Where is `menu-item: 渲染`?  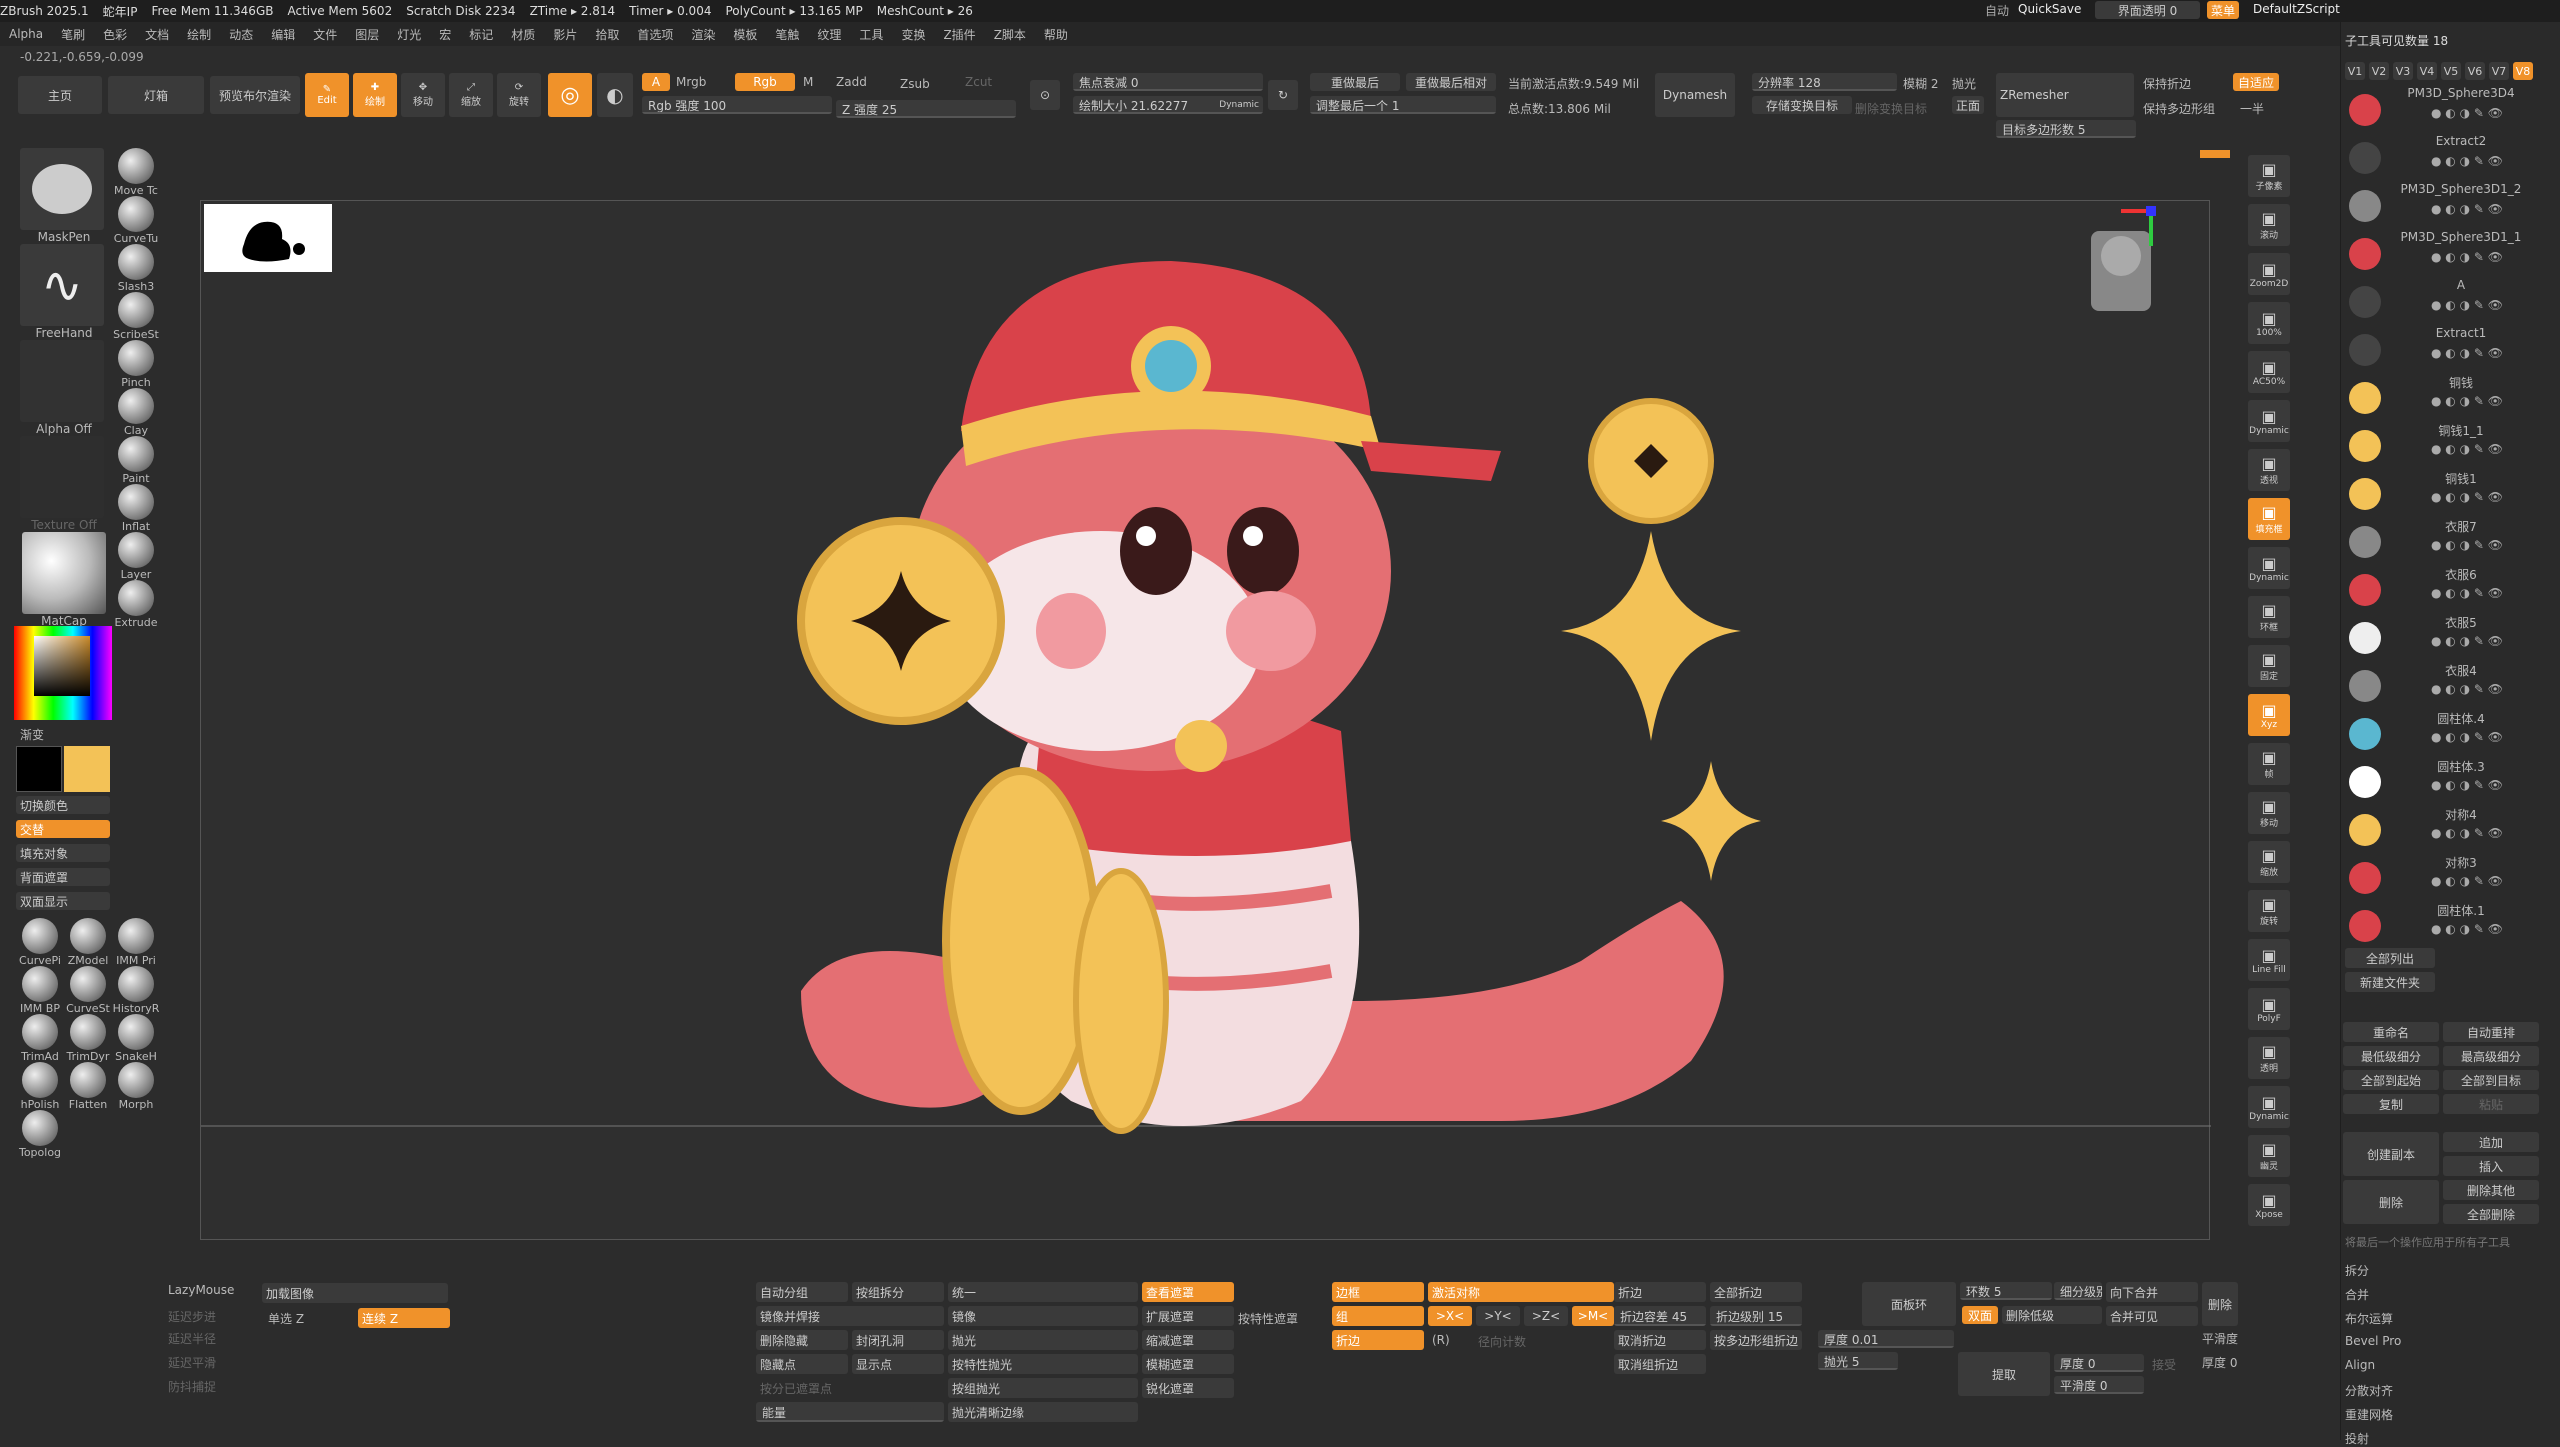
menu-item: 渲染 is located at coordinates (703, 34).